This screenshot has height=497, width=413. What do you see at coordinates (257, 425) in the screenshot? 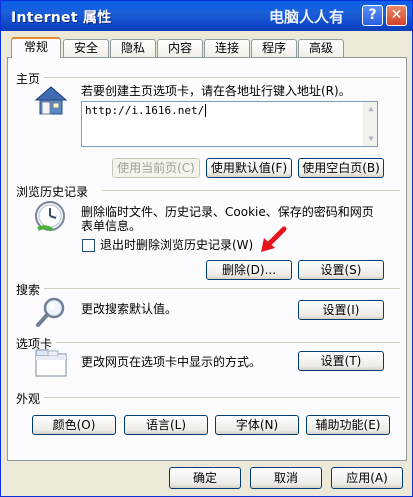
I see `fonts-button: 字体(N)` at bounding box center [257, 425].